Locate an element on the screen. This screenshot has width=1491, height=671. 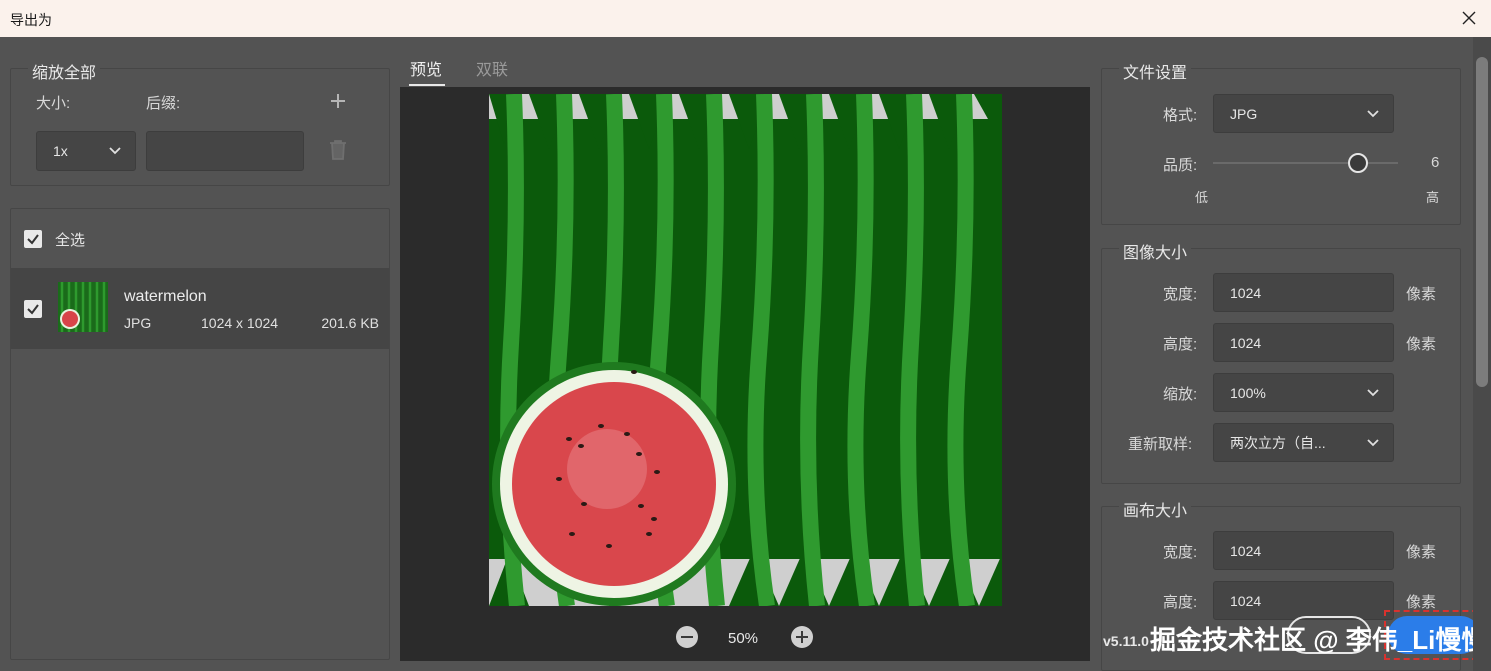
asset-name: watermelon is located at coordinates (165, 296).